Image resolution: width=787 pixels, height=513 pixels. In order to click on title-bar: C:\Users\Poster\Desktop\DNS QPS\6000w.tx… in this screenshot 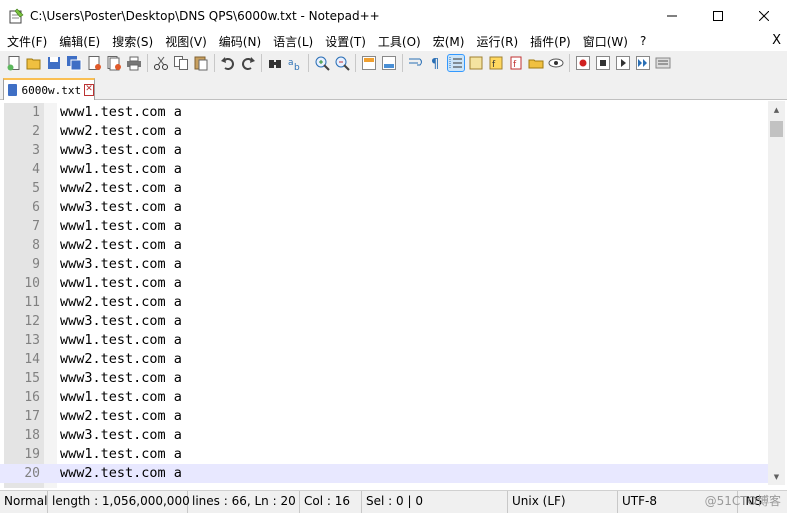, I will do `click(393, 15)`.